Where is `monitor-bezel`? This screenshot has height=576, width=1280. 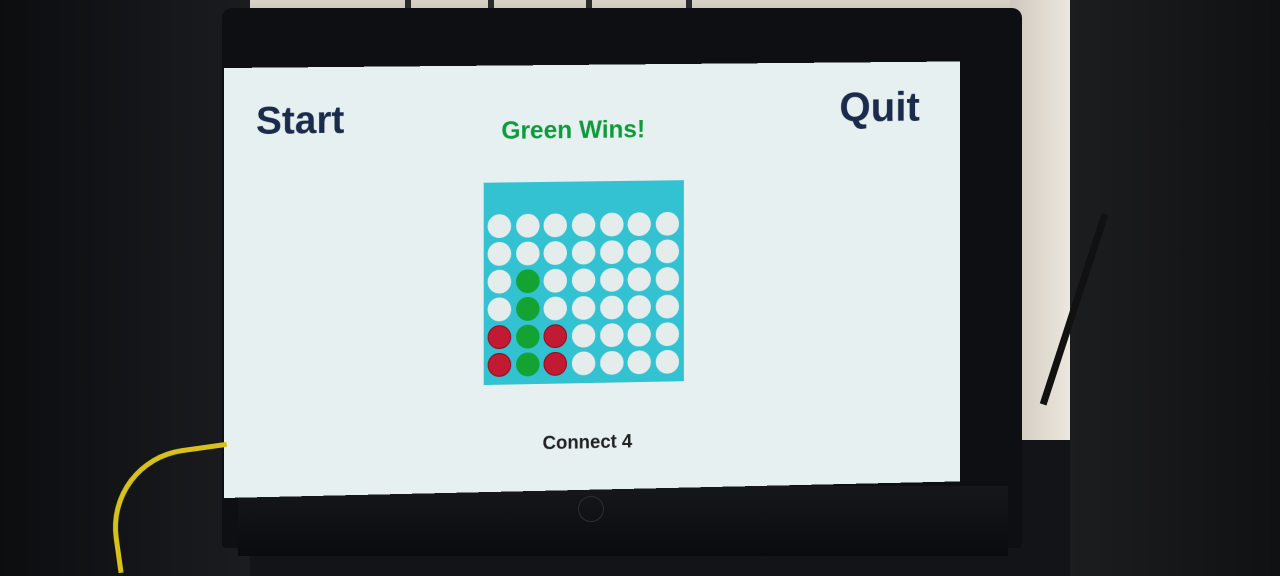
monitor-bezel is located at coordinates (623, 521).